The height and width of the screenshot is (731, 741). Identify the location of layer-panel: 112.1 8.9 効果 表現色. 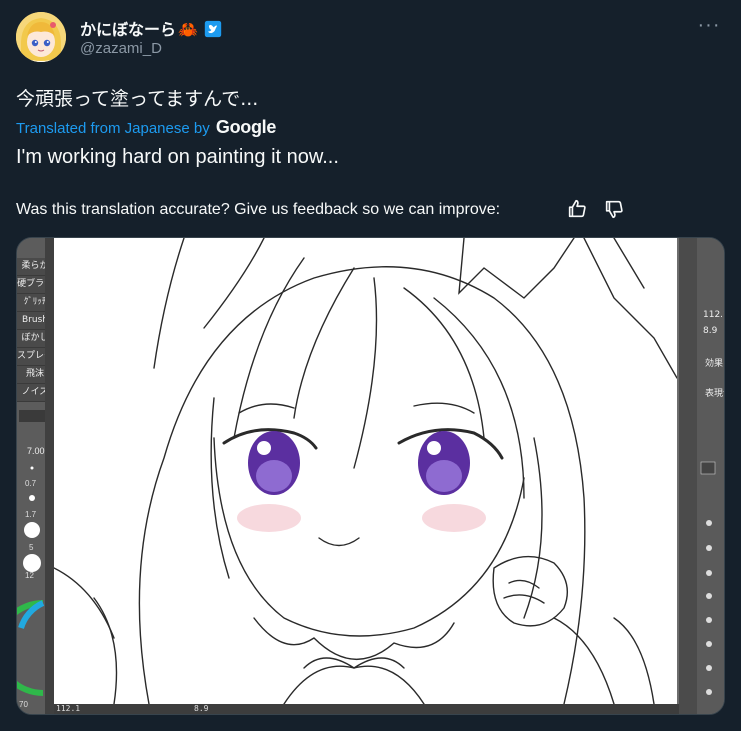
(701, 476).